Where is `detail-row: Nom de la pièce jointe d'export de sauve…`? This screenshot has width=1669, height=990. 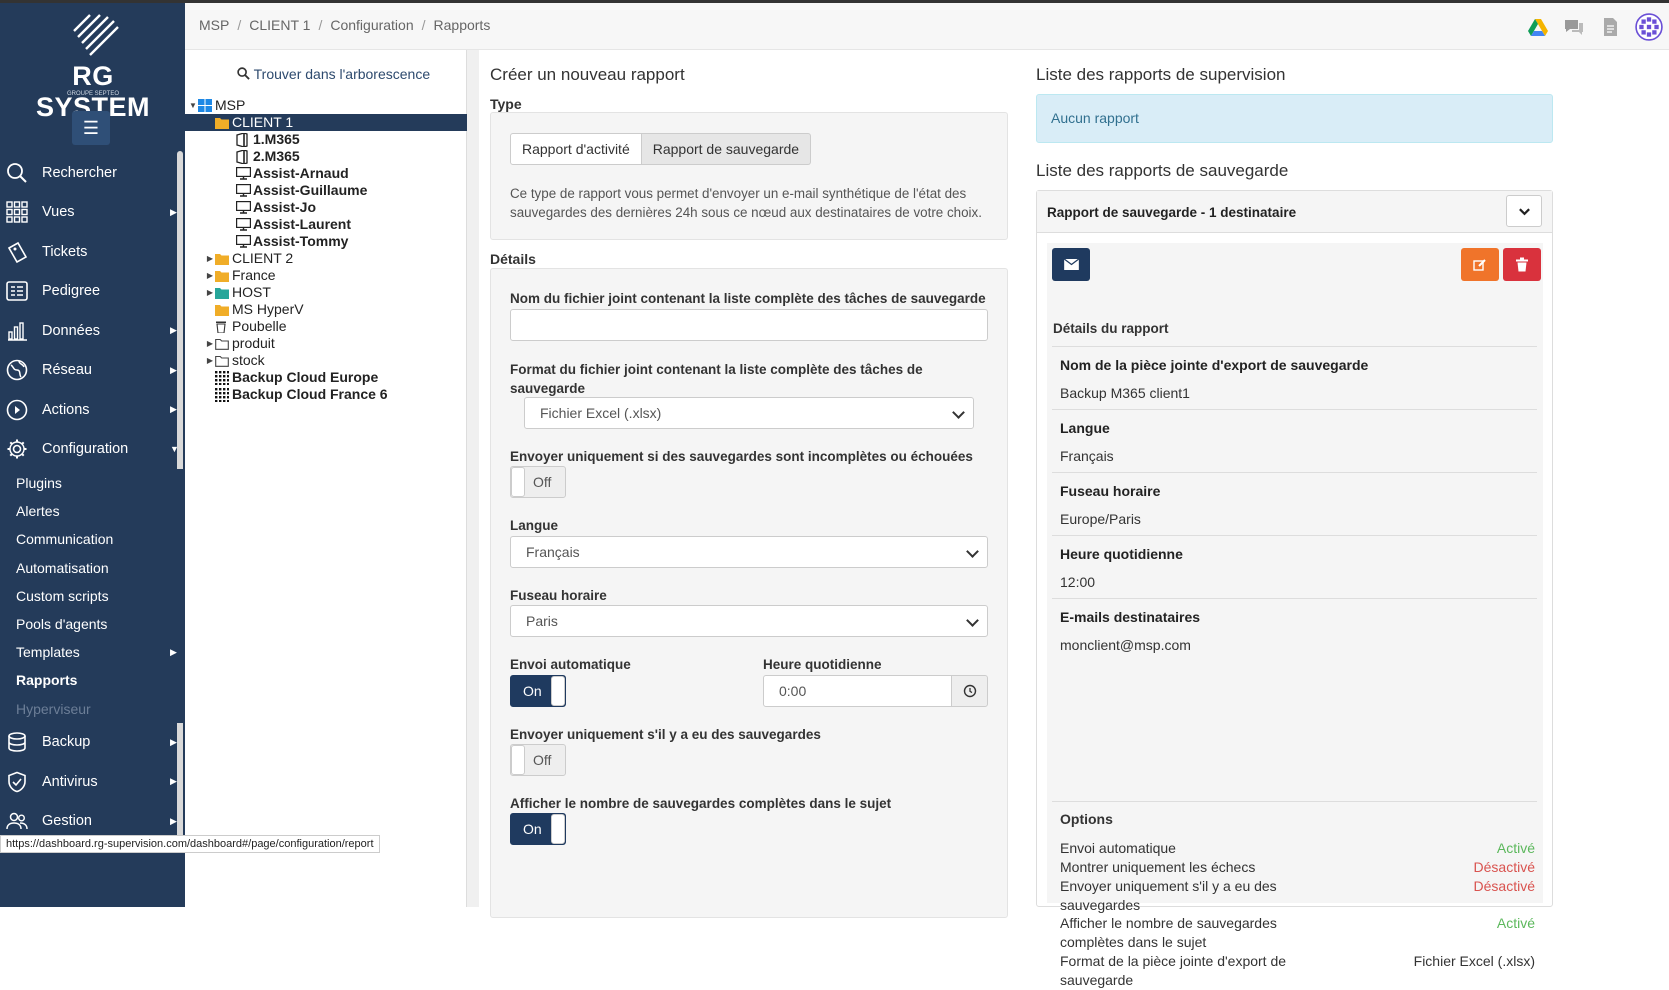 detail-row: Nom de la pièce jointe d'export de sauve… is located at coordinates (1294, 377).